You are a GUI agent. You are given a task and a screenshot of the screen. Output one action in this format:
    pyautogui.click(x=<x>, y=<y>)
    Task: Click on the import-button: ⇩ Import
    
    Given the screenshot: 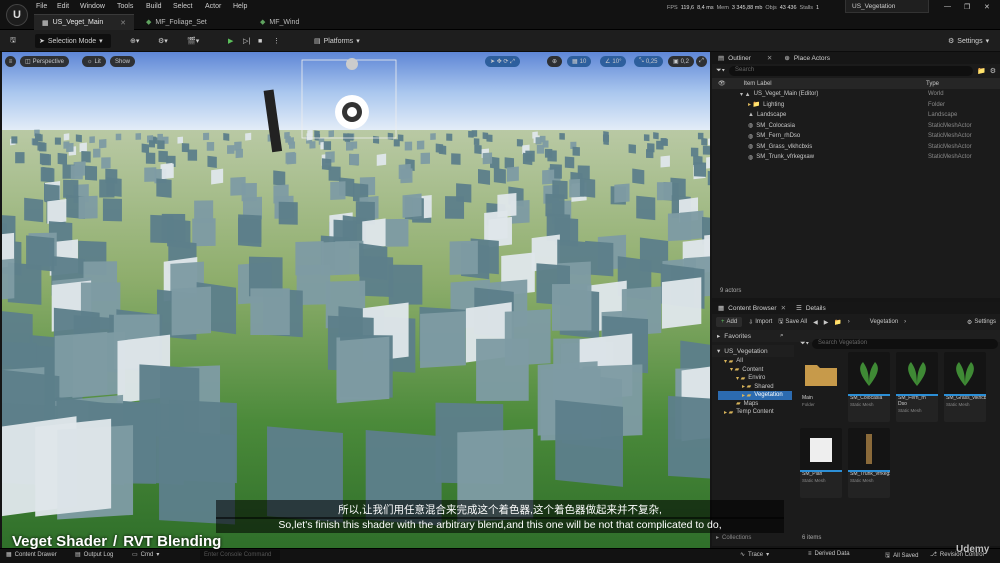 What is the action you would take?
    pyautogui.click(x=760, y=322)
    